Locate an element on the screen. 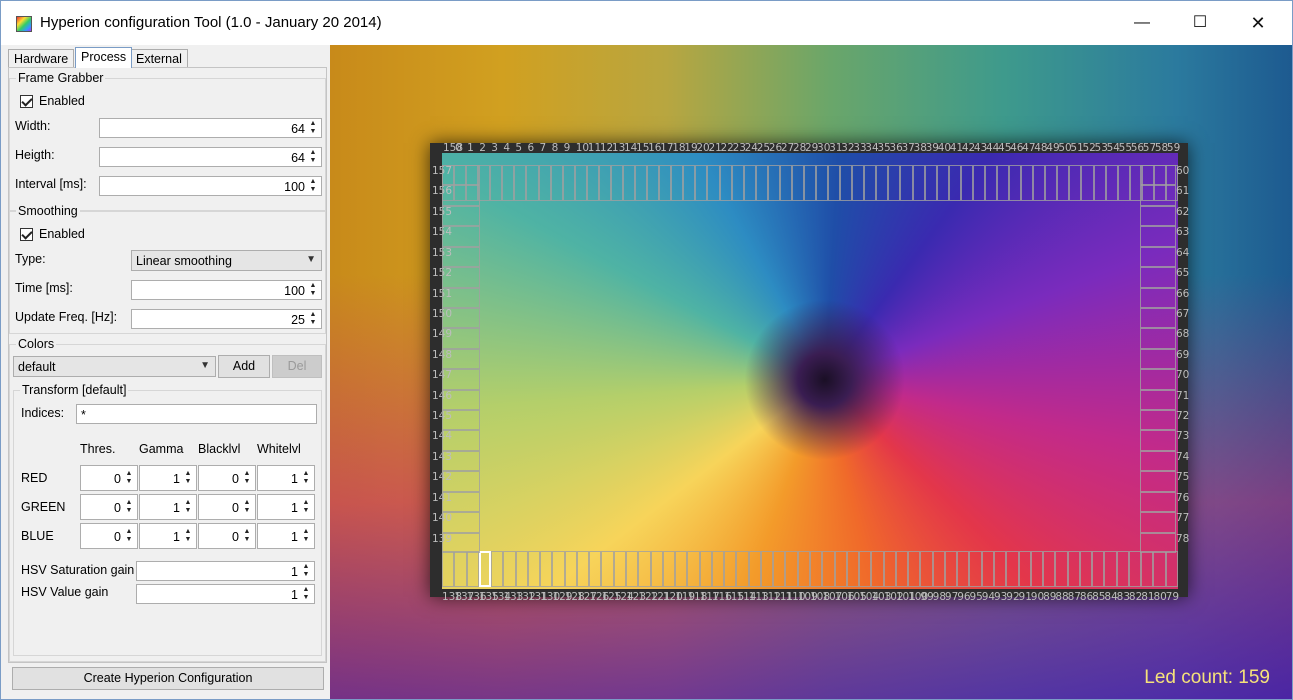 The height and width of the screenshot is (700, 1293). led-number-right: 68 is located at coordinates (1182, 334).